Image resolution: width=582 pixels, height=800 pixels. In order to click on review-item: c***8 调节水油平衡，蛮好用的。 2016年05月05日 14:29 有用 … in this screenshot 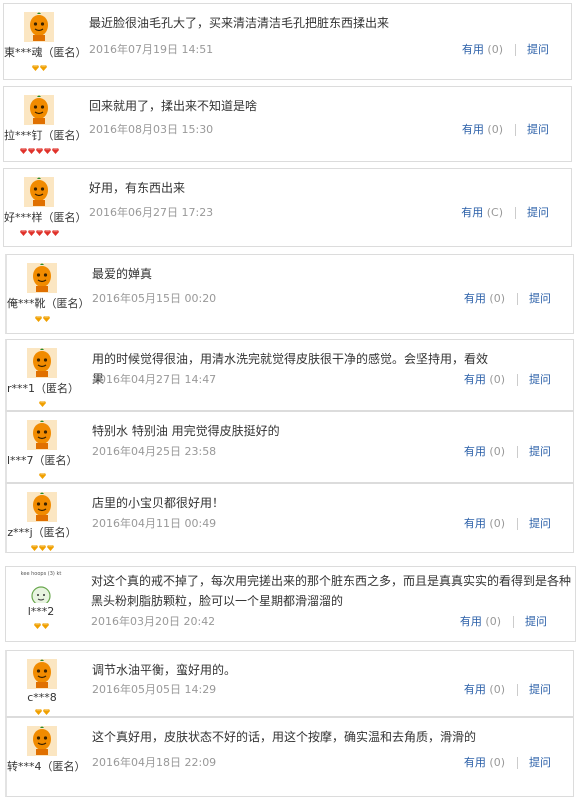, I will do `click(289, 683)`.